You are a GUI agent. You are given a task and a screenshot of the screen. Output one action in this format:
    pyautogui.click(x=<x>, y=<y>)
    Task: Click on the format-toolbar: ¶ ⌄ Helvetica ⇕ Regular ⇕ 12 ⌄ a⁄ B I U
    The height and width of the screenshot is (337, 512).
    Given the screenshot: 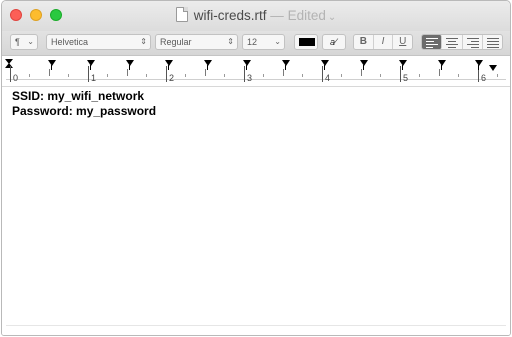 What is the action you would take?
    pyautogui.click(x=256, y=43)
    